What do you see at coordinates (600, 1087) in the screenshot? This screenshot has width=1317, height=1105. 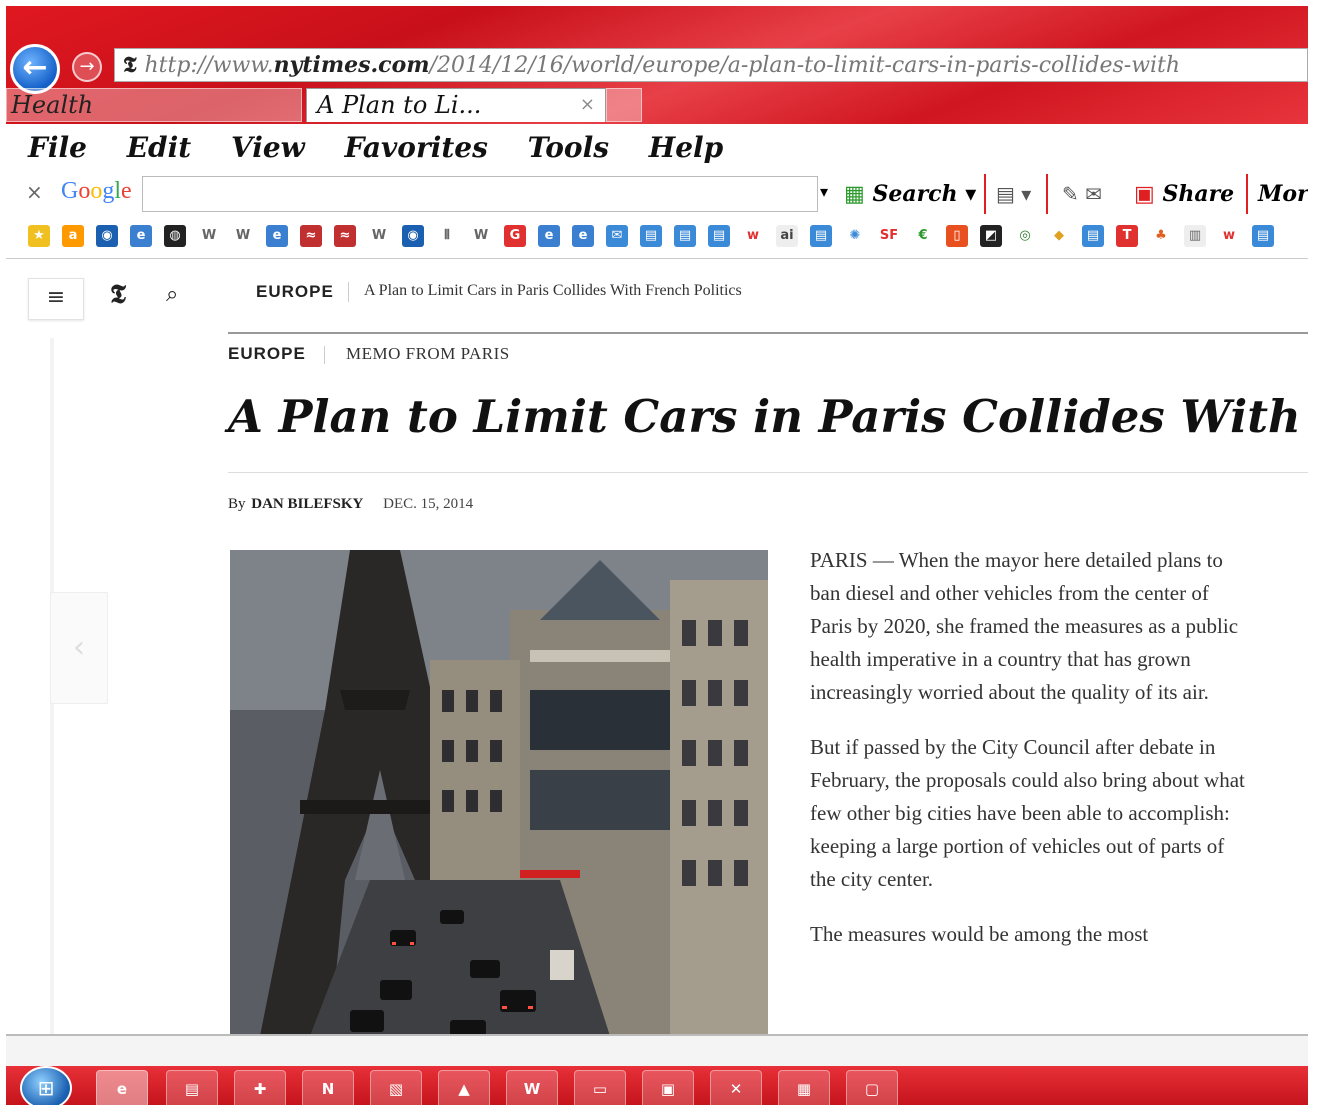 I see `computer-icon: ▭` at bounding box center [600, 1087].